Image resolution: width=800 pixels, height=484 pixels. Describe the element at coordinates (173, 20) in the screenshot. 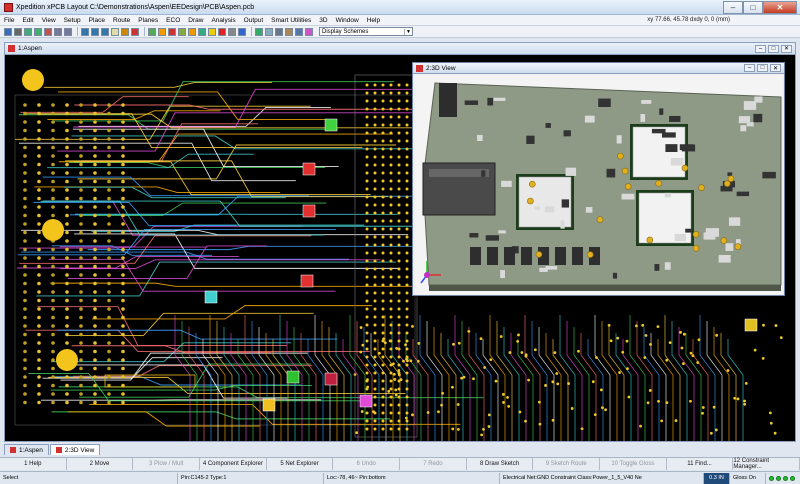

I see `menu-eco: ECO` at that location.